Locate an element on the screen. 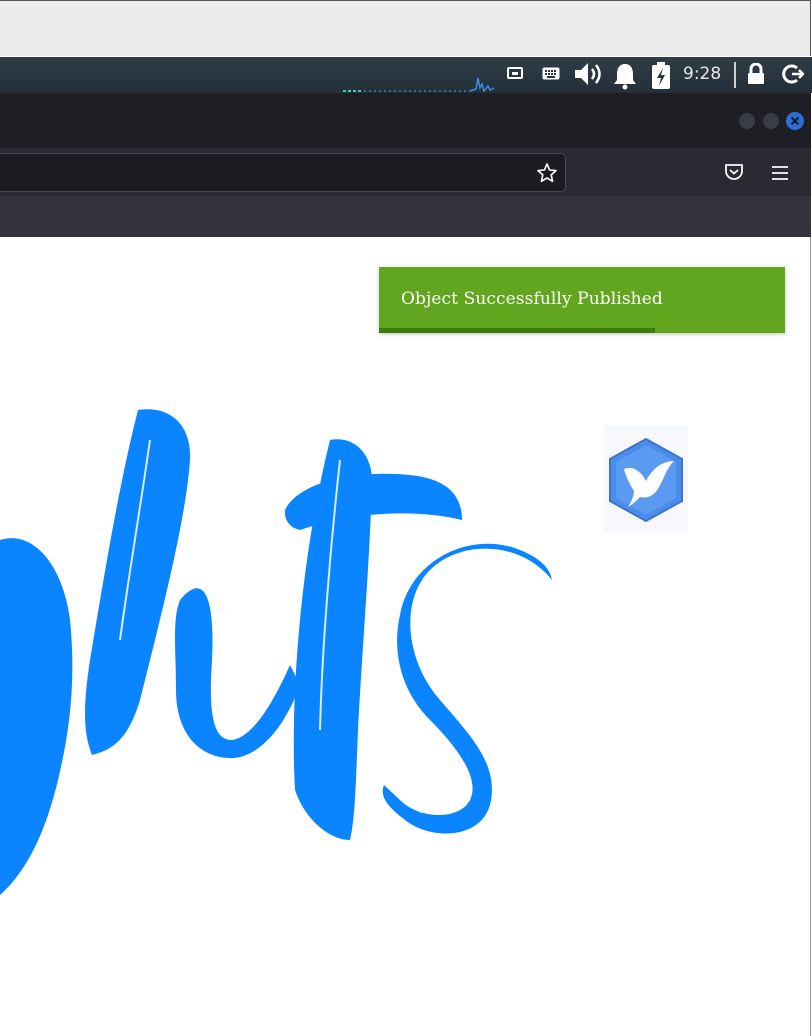 The height and width of the screenshot is (1036, 812). logout-icon is located at coordinates (793, 74).